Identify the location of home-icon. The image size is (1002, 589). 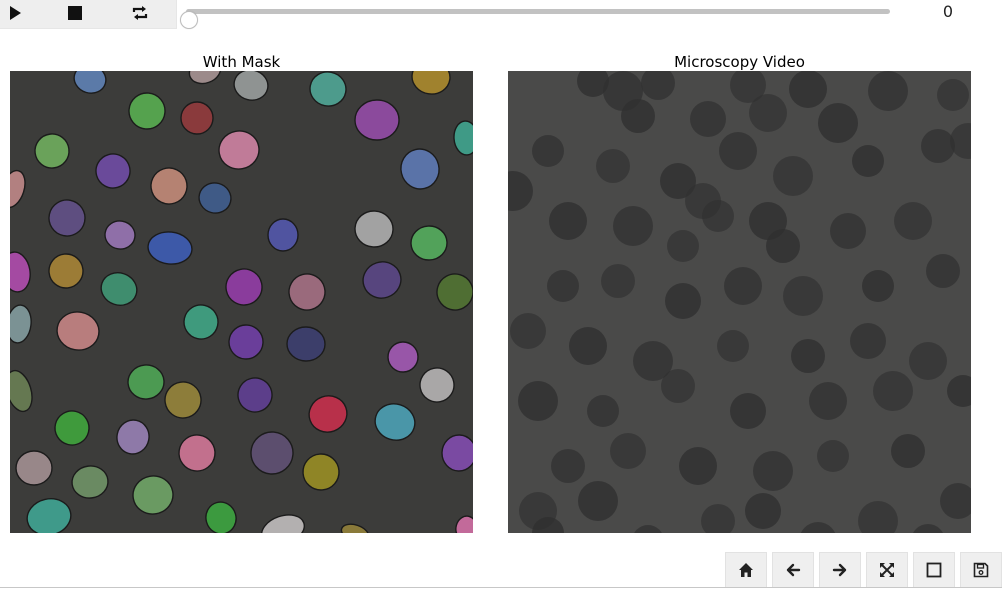
(746, 570).